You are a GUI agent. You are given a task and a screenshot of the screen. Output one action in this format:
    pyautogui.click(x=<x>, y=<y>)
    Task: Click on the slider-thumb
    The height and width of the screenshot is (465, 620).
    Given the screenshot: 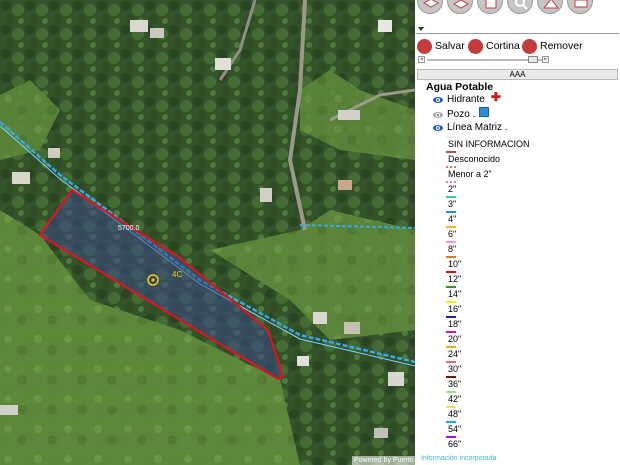 What is the action you would take?
    pyautogui.click(x=533, y=59)
    